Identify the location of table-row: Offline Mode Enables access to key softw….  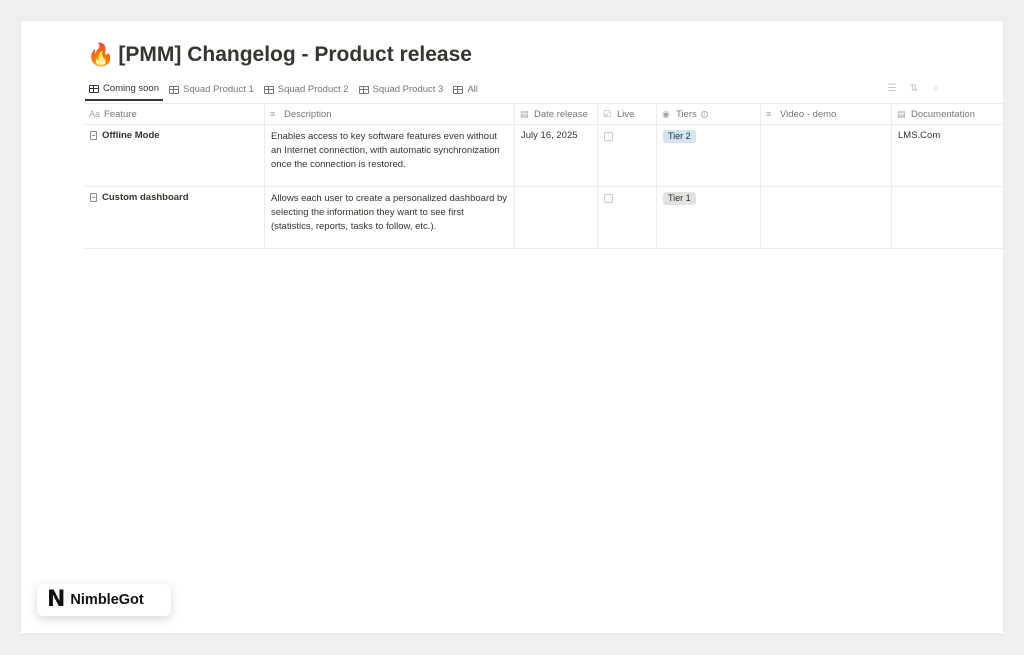
(543, 156).